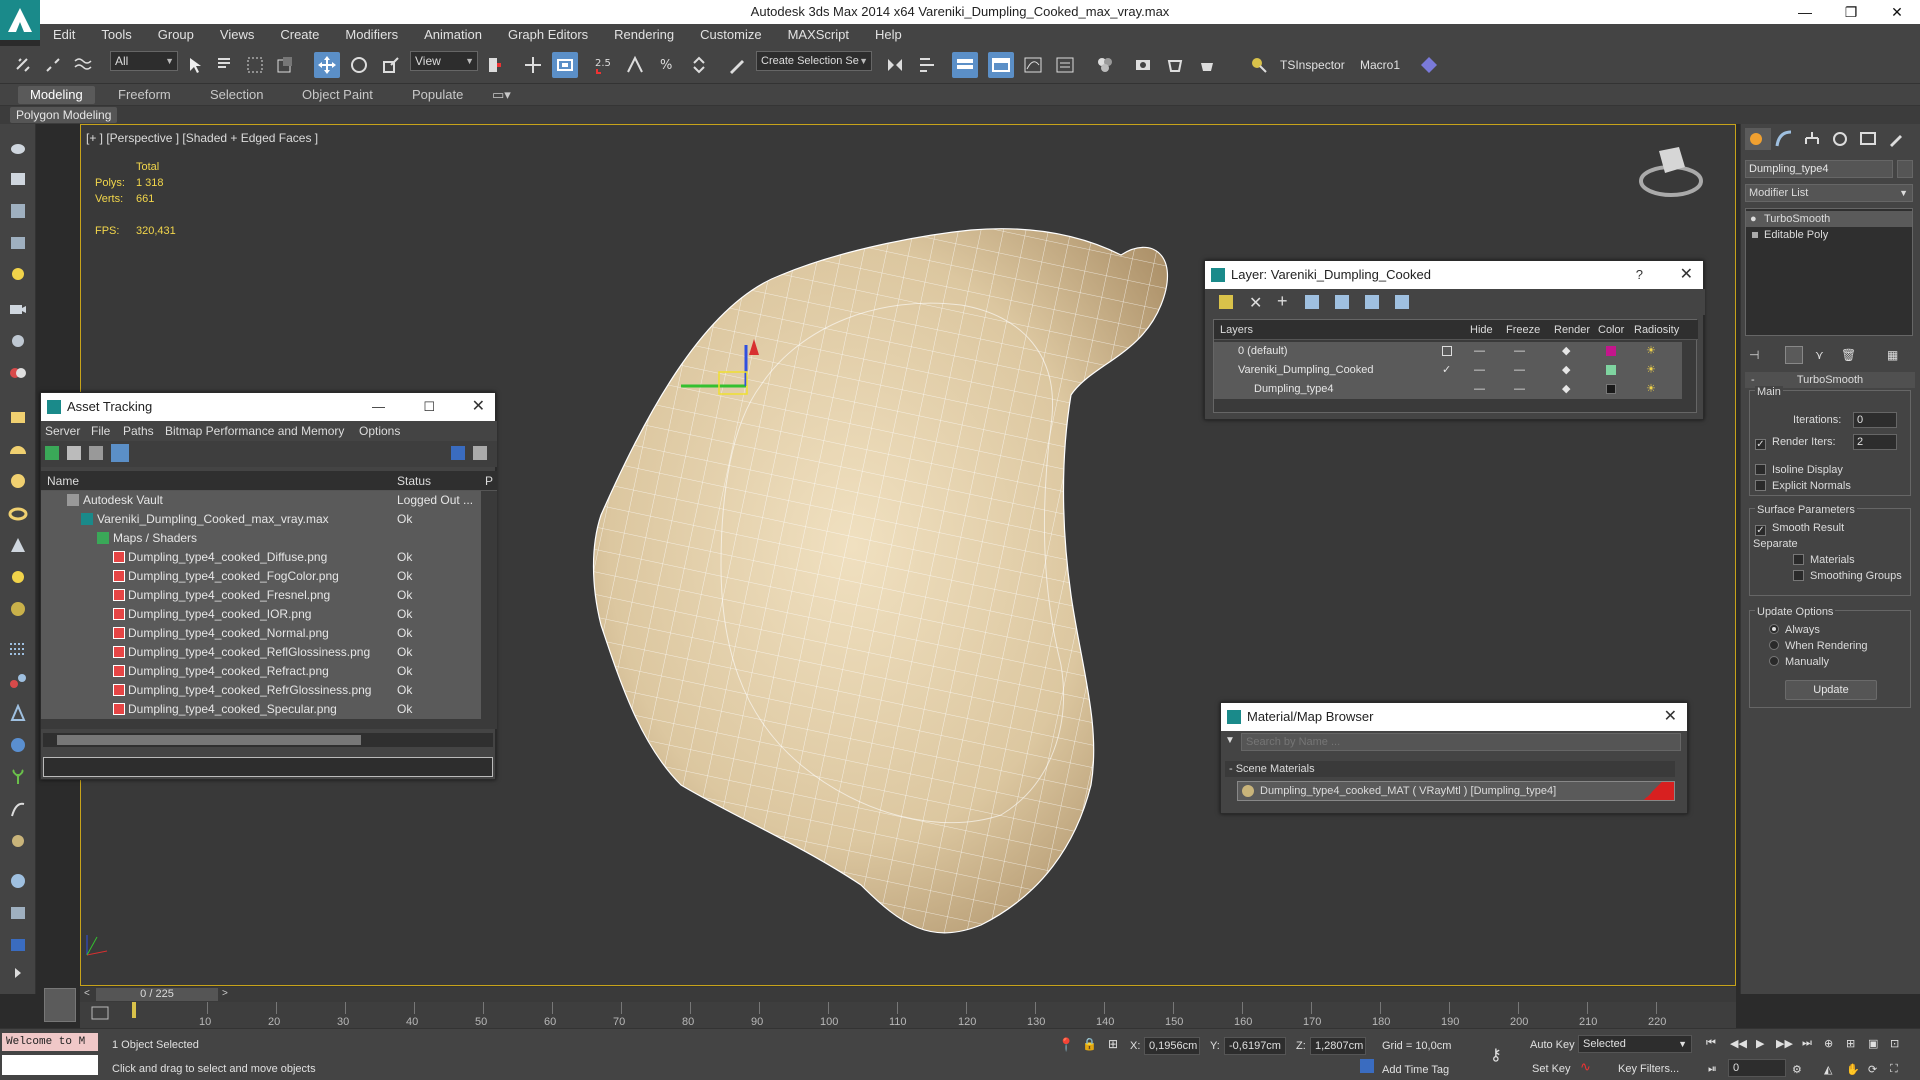 This screenshot has height=1080, width=1920. What do you see at coordinates (1572, 330) in the screenshot?
I see `col-render: Render` at bounding box center [1572, 330].